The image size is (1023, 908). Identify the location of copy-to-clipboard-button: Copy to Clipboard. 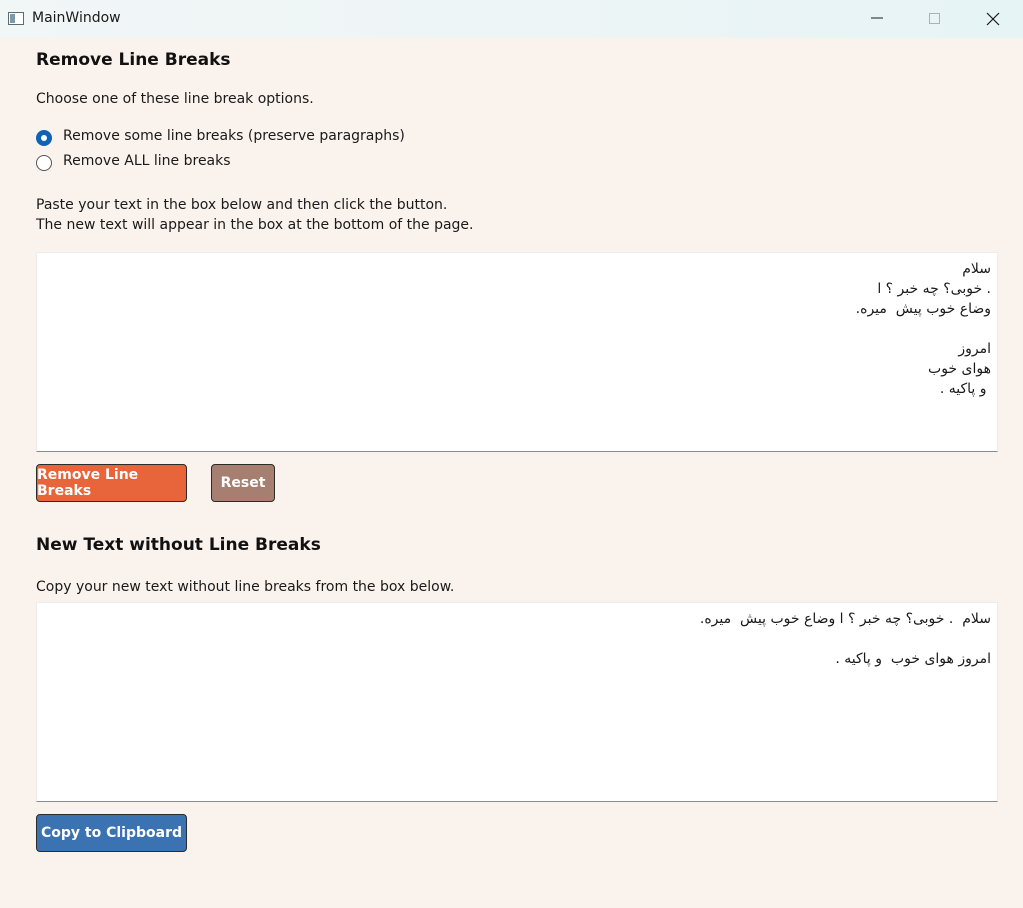
(111, 833).